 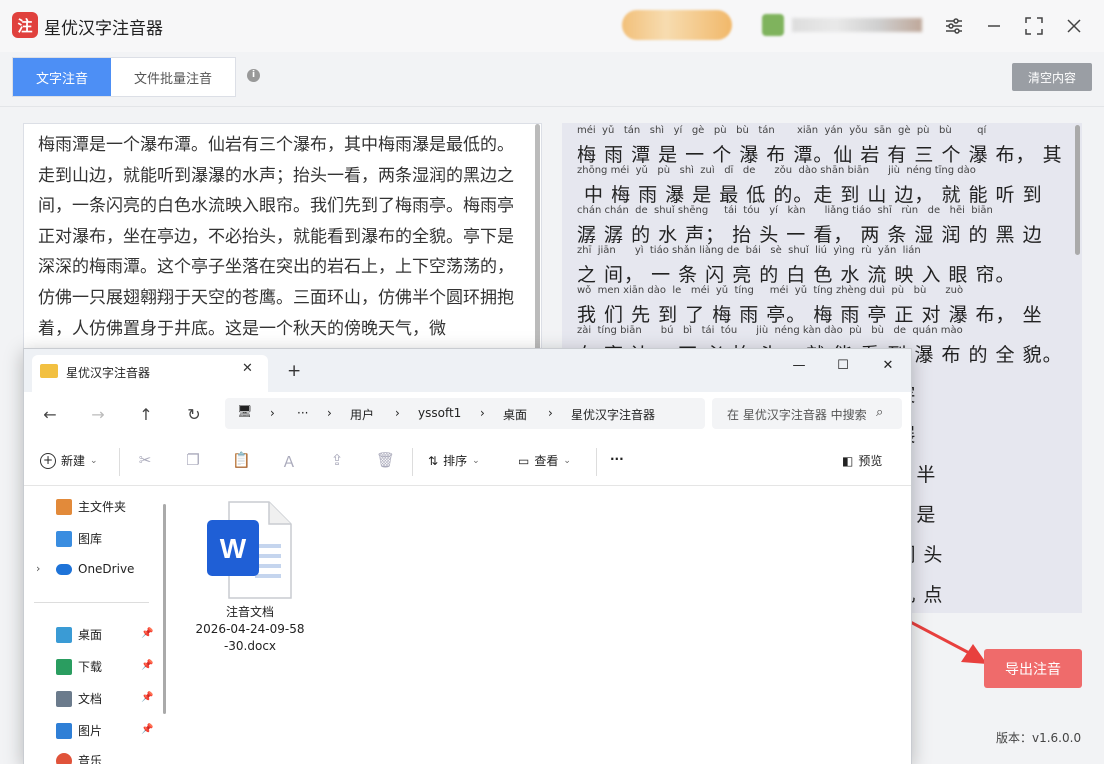 I want to click on explorer-close-icon: ✕, so click(x=888, y=365).